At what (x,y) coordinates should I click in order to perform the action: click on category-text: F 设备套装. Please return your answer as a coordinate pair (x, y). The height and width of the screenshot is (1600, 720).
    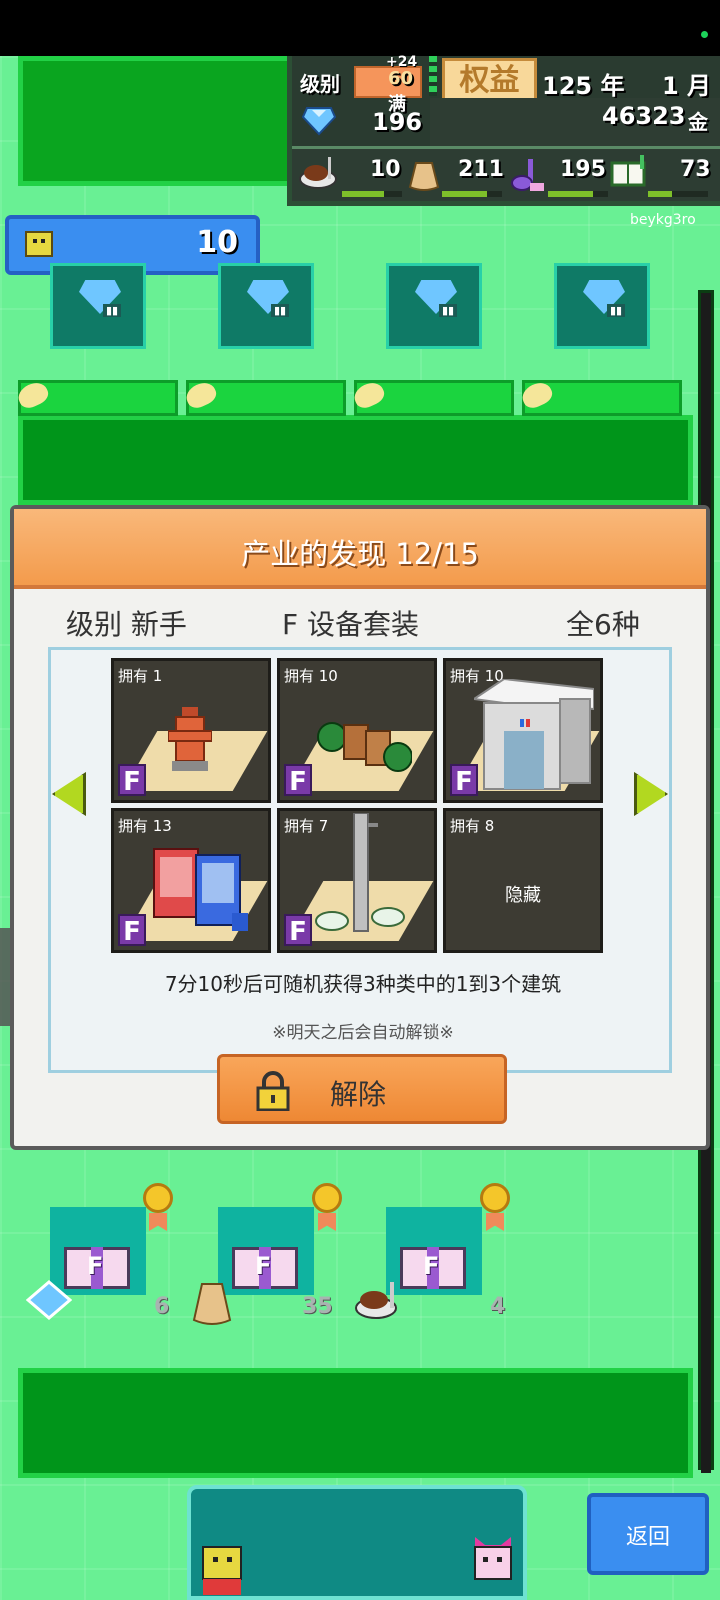
    Looking at the image, I should click on (351, 624).